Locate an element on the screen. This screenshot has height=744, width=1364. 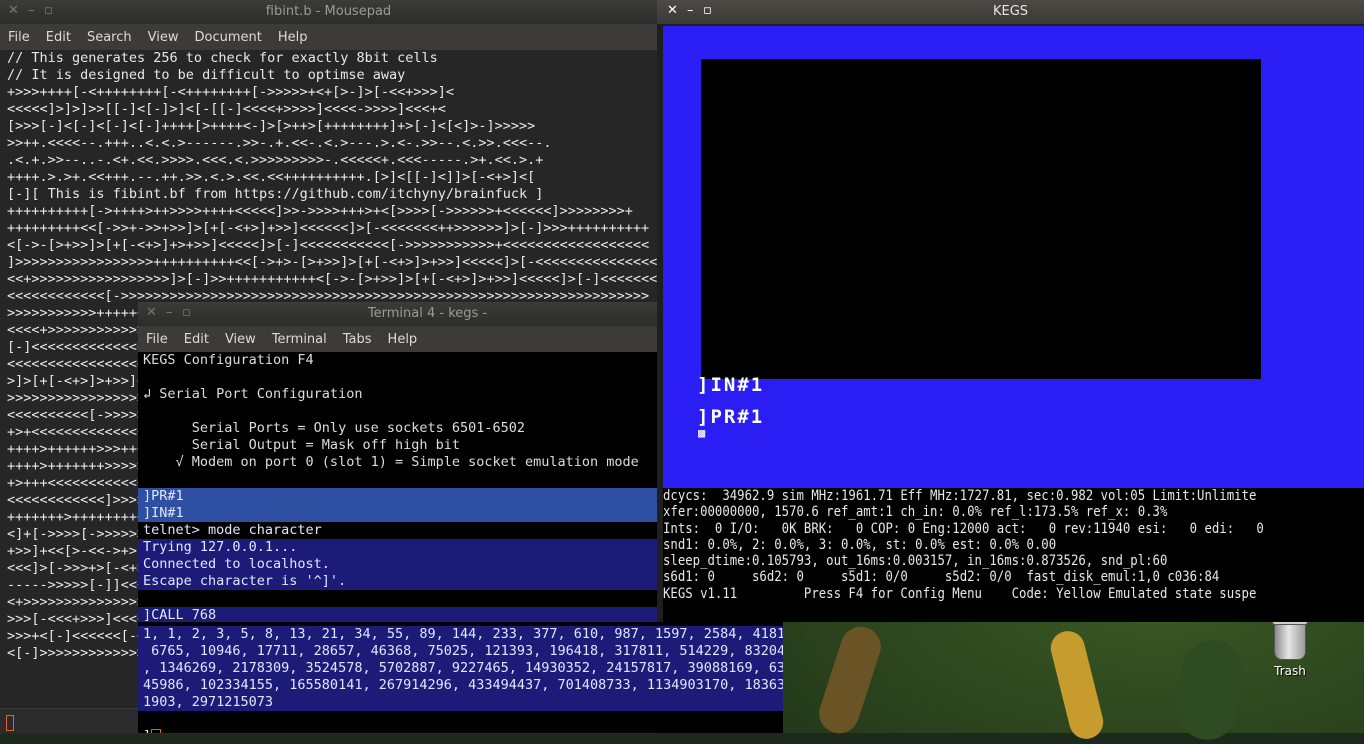
minimize-icon: – is located at coordinates (169, 312).